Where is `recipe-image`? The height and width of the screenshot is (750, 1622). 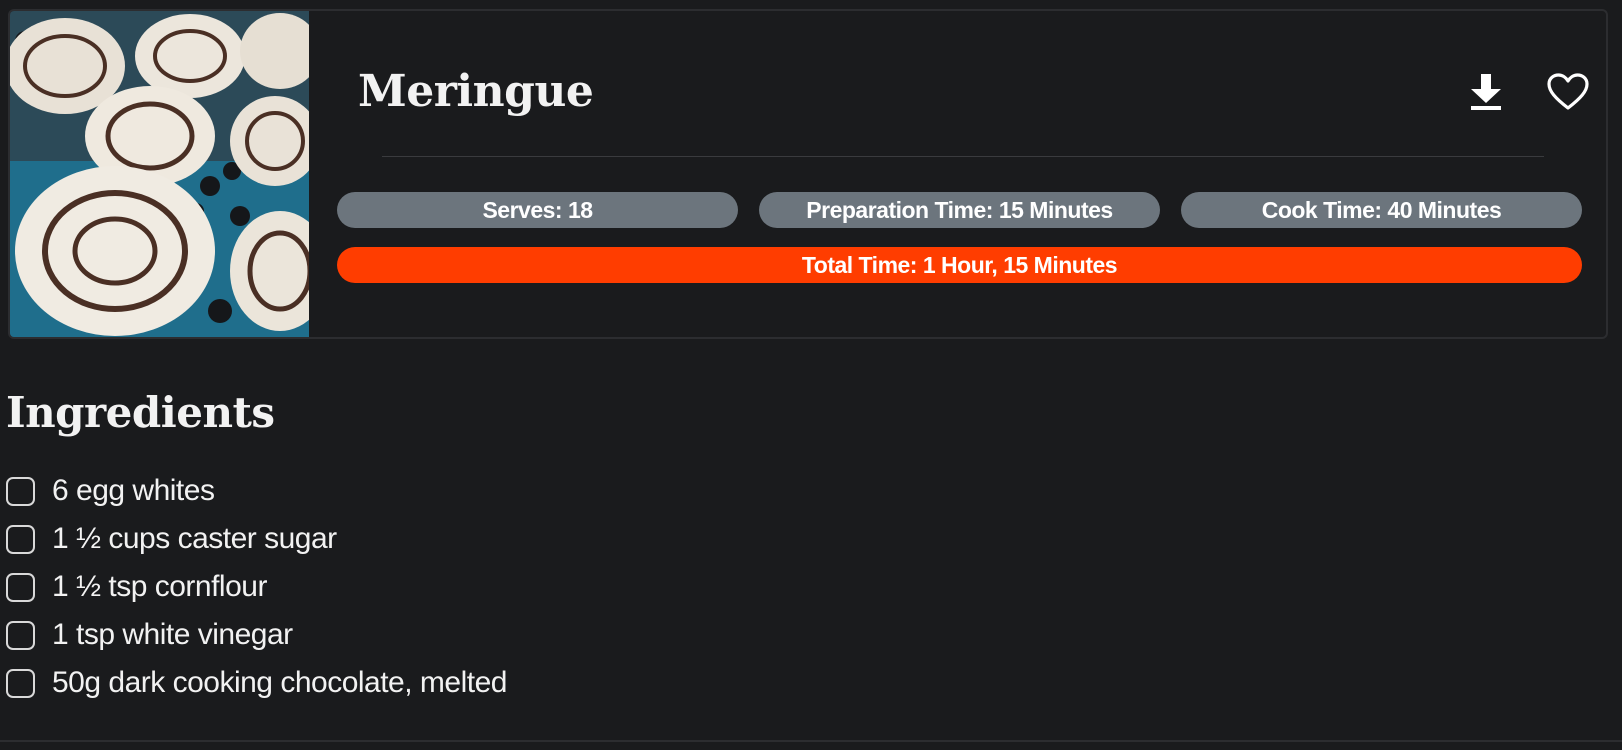
recipe-image is located at coordinates (159, 174).